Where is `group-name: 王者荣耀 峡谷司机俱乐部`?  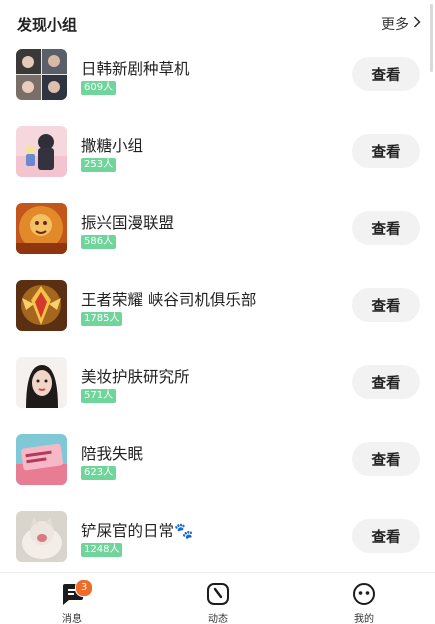
group-name: 王者荣耀 峡谷司机俱乐部 is located at coordinates (169, 300).